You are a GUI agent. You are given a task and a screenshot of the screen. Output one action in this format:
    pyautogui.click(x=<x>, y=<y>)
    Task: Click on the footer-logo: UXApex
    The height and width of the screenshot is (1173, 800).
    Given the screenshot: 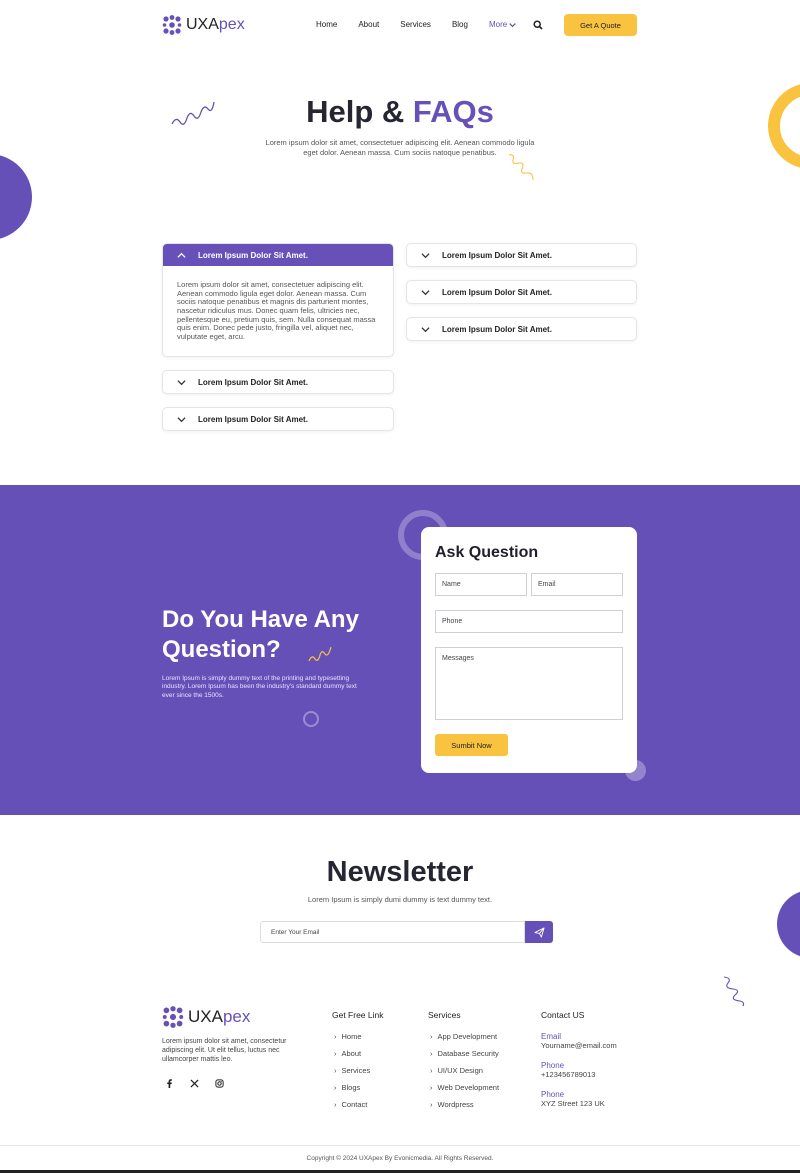 What is the action you would take?
    pyautogui.click(x=206, y=1017)
    